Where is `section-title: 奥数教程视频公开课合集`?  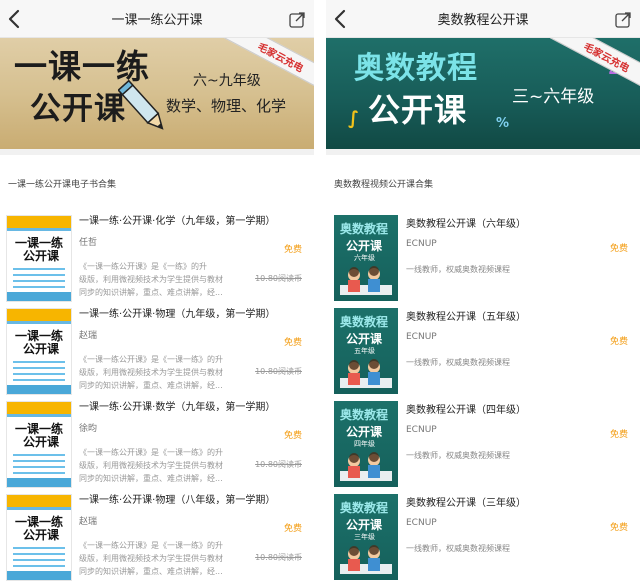 section-title: 奥数教程视频公开课合集 is located at coordinates (384, 185).